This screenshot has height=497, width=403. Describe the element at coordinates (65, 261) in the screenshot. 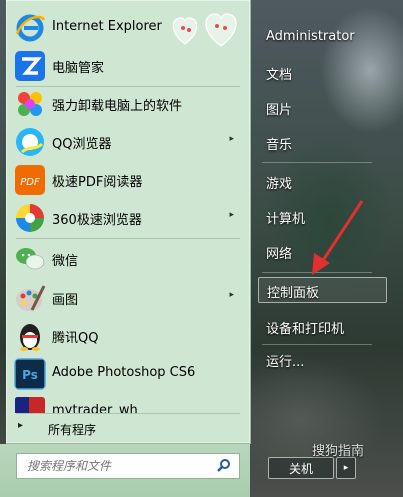

I see `program-label: 微信` at that location.